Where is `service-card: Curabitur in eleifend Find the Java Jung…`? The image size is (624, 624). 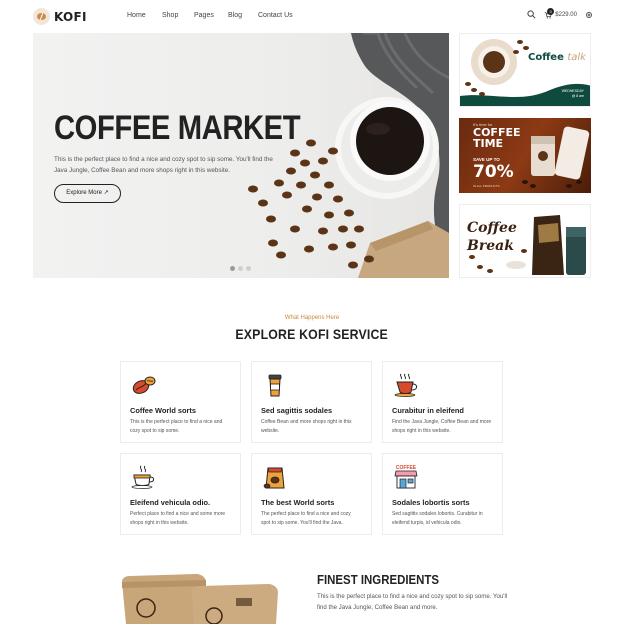 service-card: Curabitur in eleifend Find the Java Jung… is located at coordinates (442, 402).